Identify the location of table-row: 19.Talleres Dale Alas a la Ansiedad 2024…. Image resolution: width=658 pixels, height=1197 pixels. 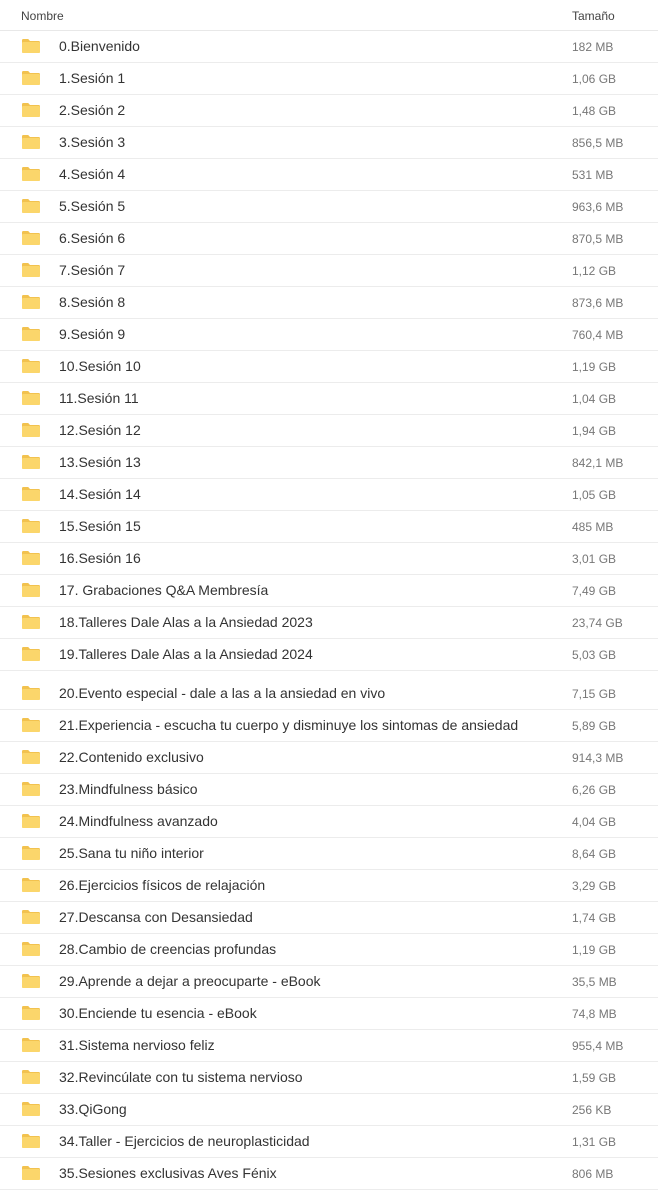
(329, 655).